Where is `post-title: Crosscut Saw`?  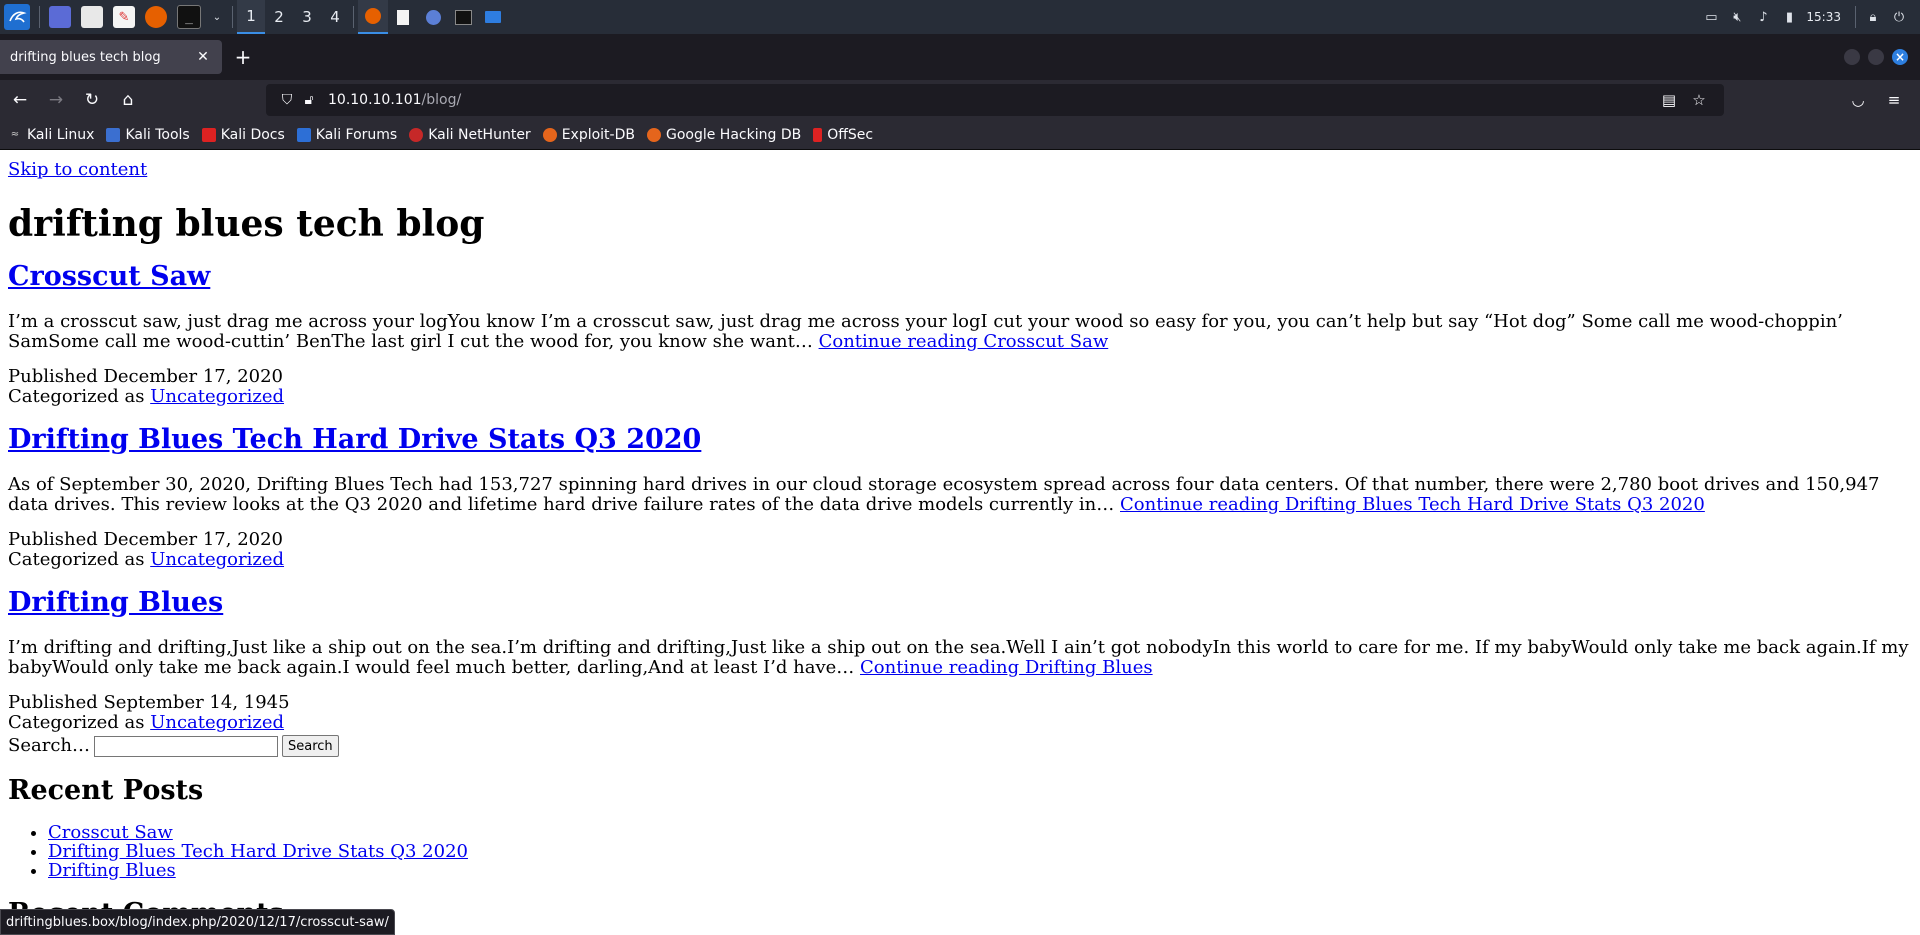
post-title: Crosscut Saw is located at coordinates (960, 277).